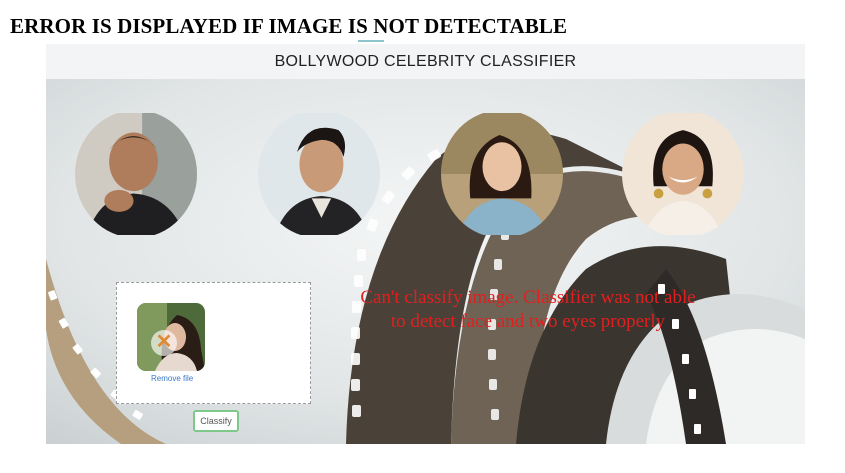 Image resolution: width=845 pixels, height=473 pixels. I want to click on app-header: BOLLYWOOD CELEBRITY CLASSIFIER, so click(425, 61).